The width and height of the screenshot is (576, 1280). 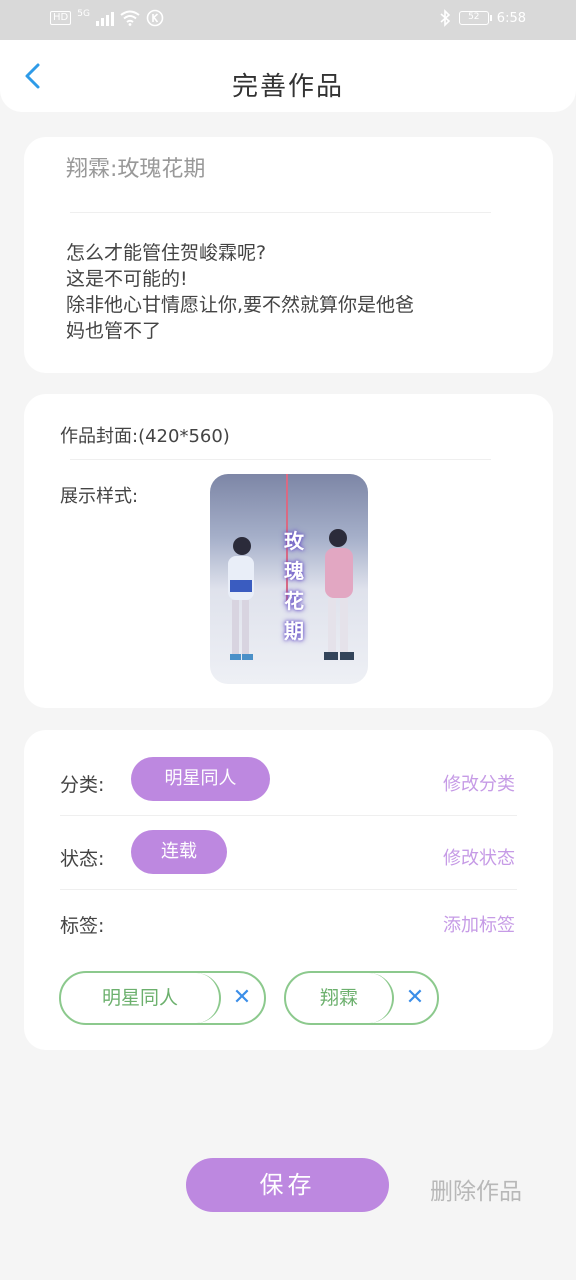 I want to click on cover-person-right, so click(x=339, y=594).